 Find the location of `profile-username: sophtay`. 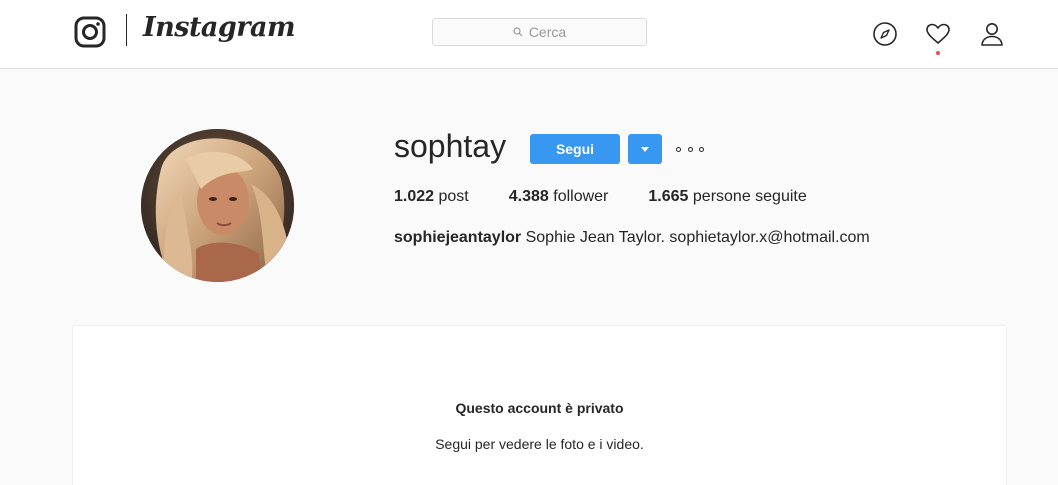

profile-username: sophtay is located at coordinates (450, 146).